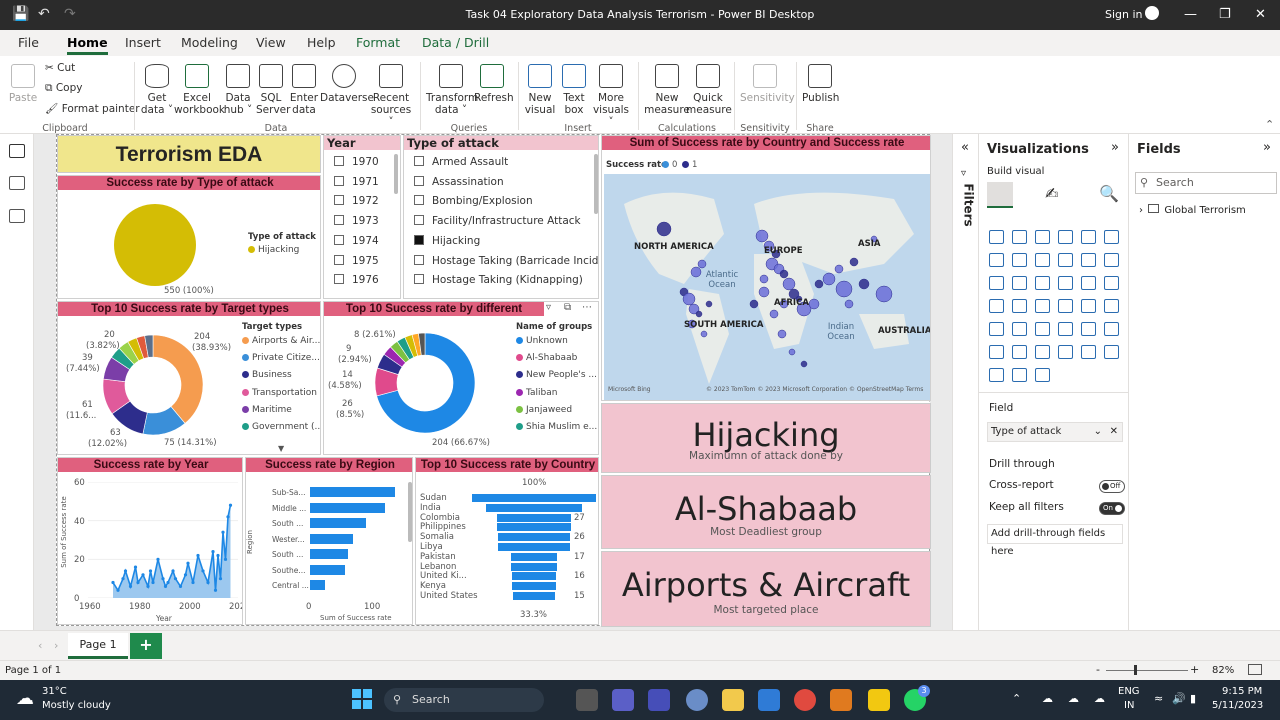 The image size is (1280, 720). What do you see at coordinates (1055, 432) in the screenshot?
I see `field-well: Type of attack ⌄ ✕` at bounding box center [1055, 432].